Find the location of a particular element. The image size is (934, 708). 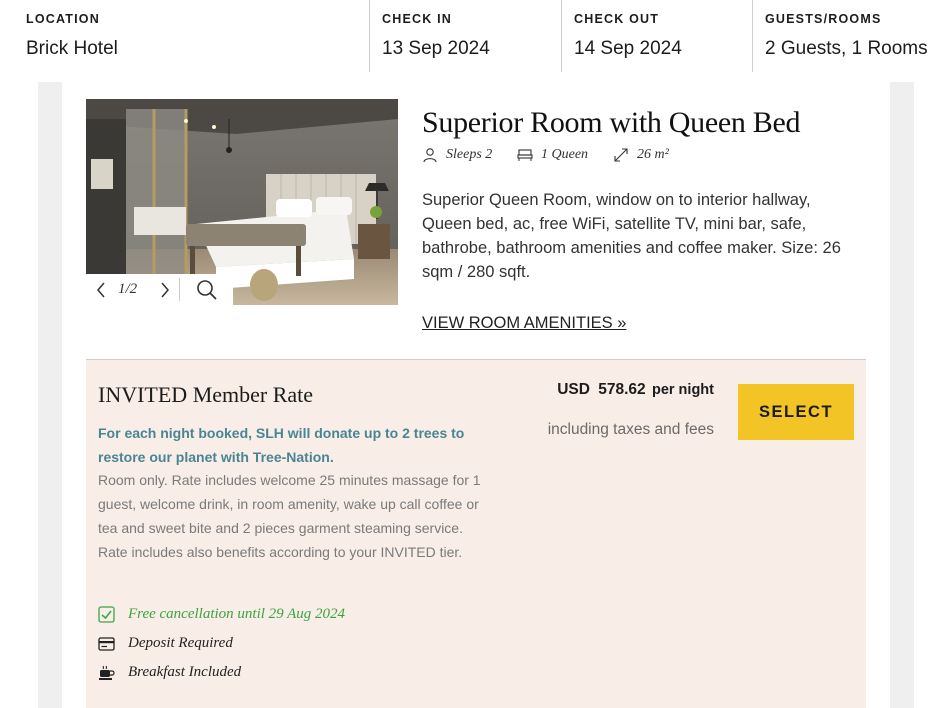

magnifier-icon is located at coordinates (207, 289).